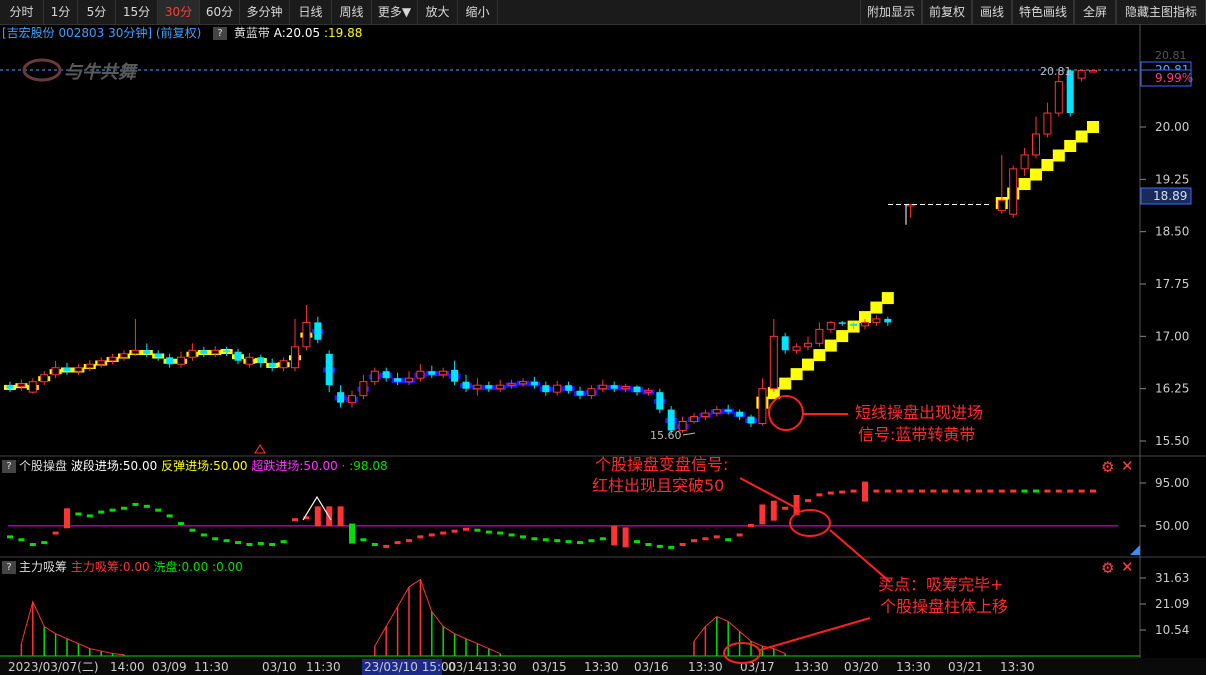 The height and width of the screenshot is (675, 1206). I want to click on time-label: 03/20, so click(861, 667).